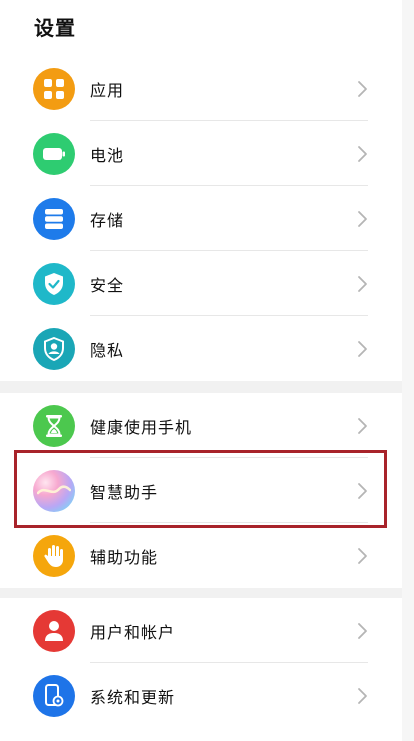 The height and width of the screenshot is (741, 414). What do you see at coordinates (201, 283) in the screenshot?
I see `settings-item-security: 安全` at bounding box center [201, 283].